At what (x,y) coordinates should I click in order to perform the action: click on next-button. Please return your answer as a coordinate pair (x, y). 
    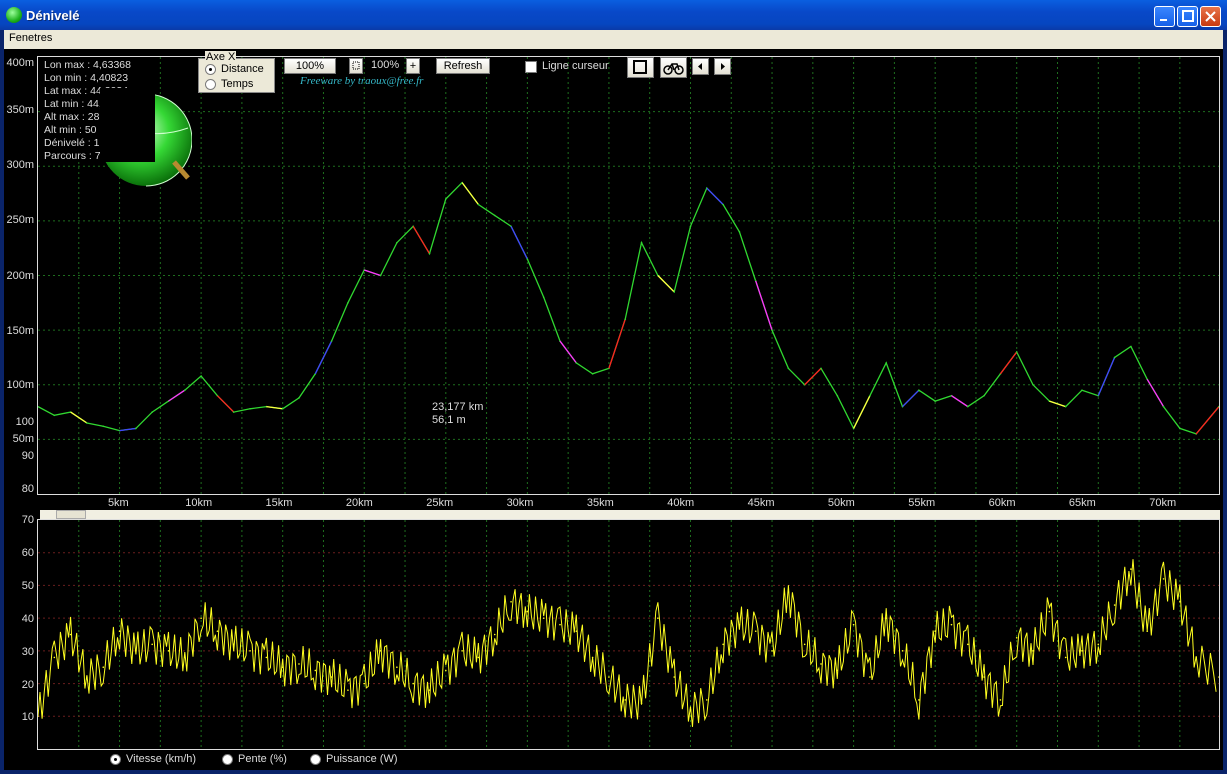
    Looking at the image, I should click on (722, 66).